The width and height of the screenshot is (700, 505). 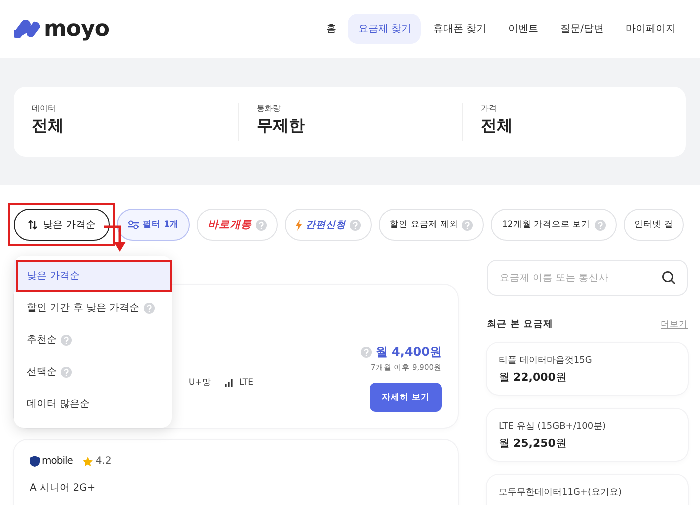 I want to click on sort-option: 추천순, so click(x=93, y=340).